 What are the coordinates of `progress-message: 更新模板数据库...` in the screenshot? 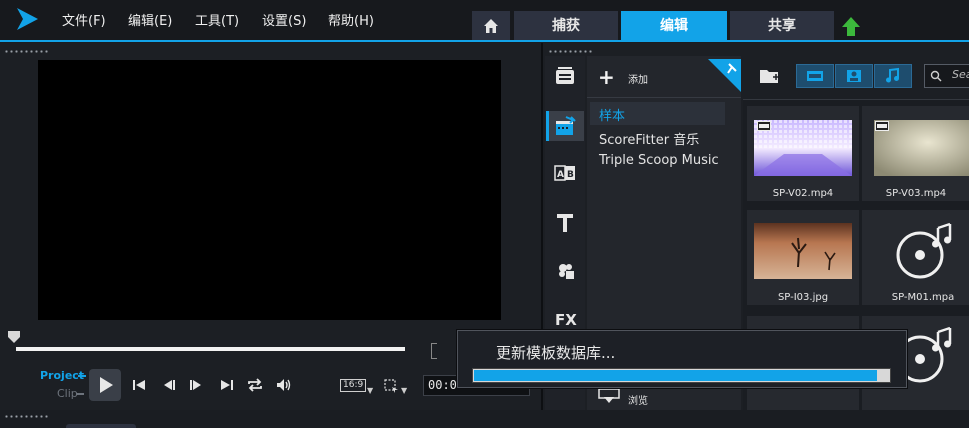 It's located at (556, 353).